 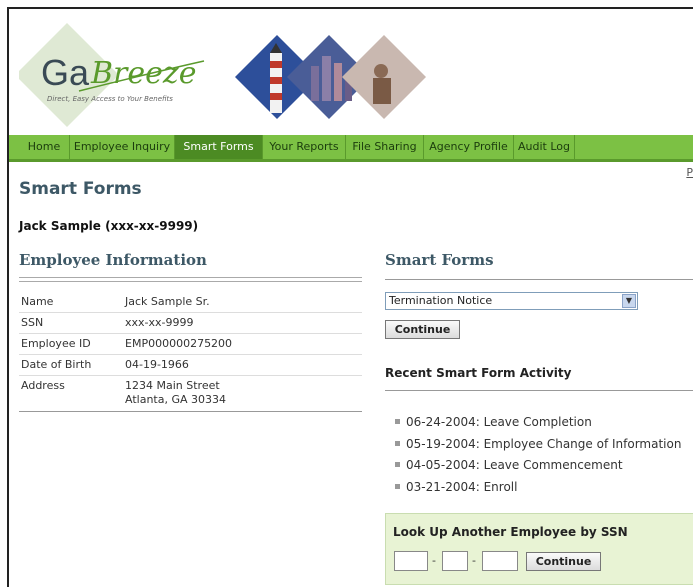 I want to click on list-item: 03-21-2004: Enroll, so click(x=538, y=488).